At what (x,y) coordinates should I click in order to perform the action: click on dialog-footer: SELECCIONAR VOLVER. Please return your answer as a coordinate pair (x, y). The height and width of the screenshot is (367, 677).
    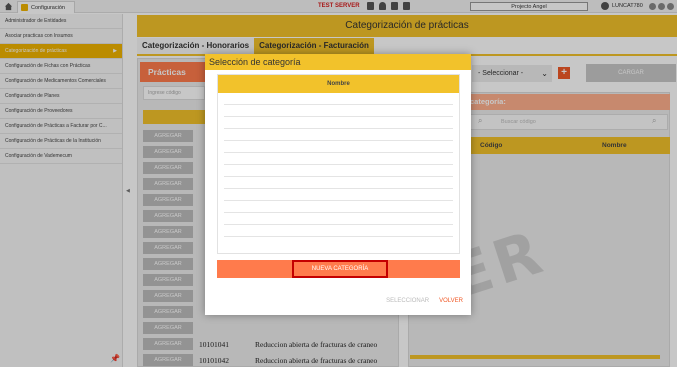
    Looking at the image, I should click on (424, 301).